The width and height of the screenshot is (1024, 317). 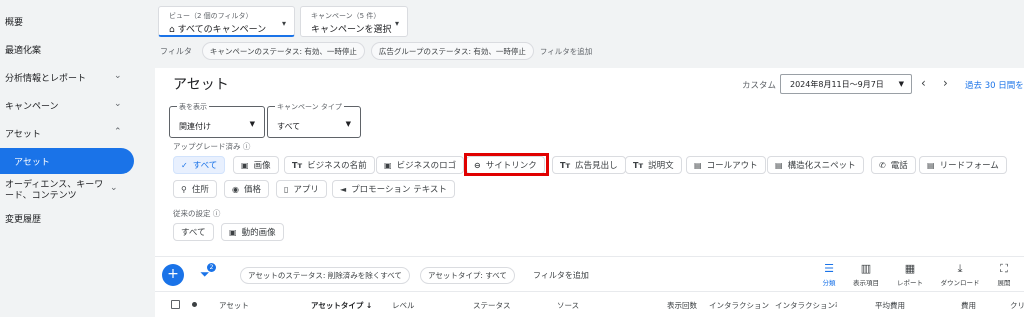 I want to click on filter-chip-adgroup-status: 広告グループのステータス: 有効、一時停止, so click(x=452, y=51).